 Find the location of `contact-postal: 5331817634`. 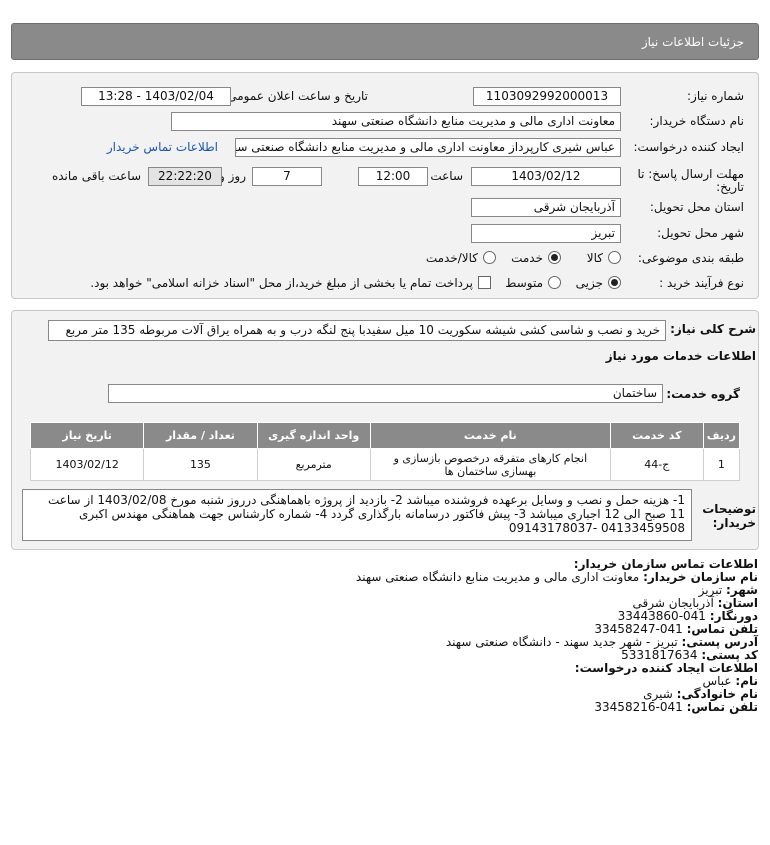

contact-postal: 5331817634 is located at coordinates (659, 655).